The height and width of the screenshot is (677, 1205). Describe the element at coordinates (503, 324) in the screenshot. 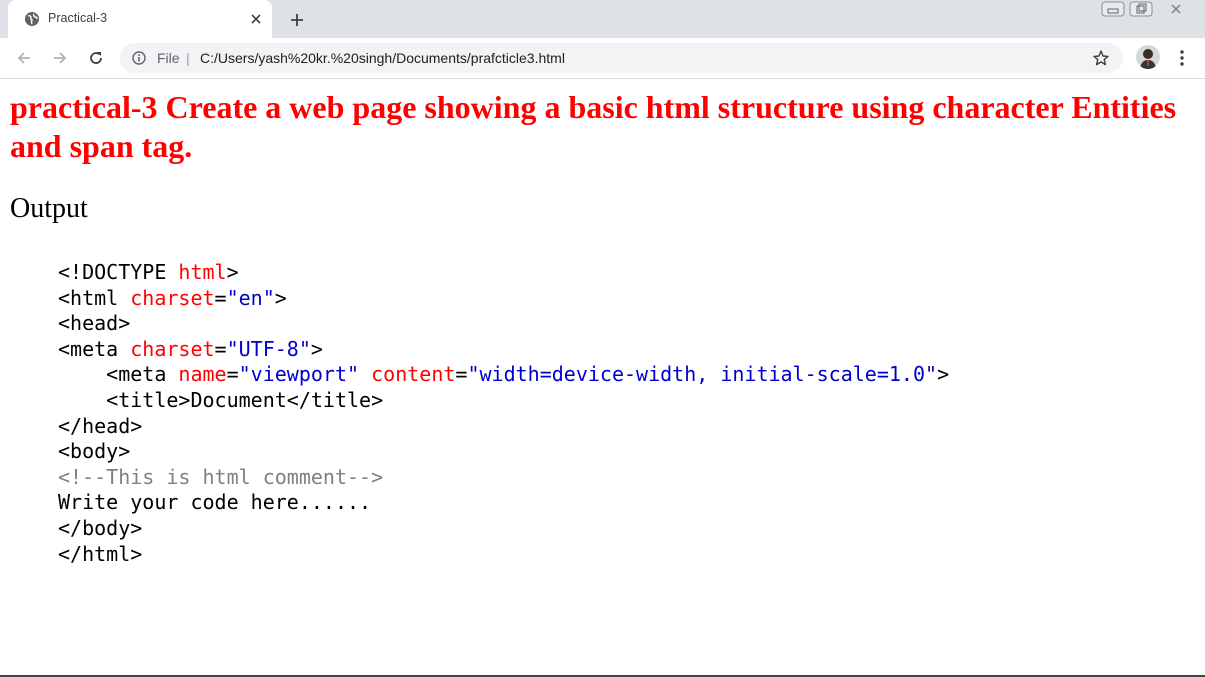

I see `code-line: <head>` at that location.